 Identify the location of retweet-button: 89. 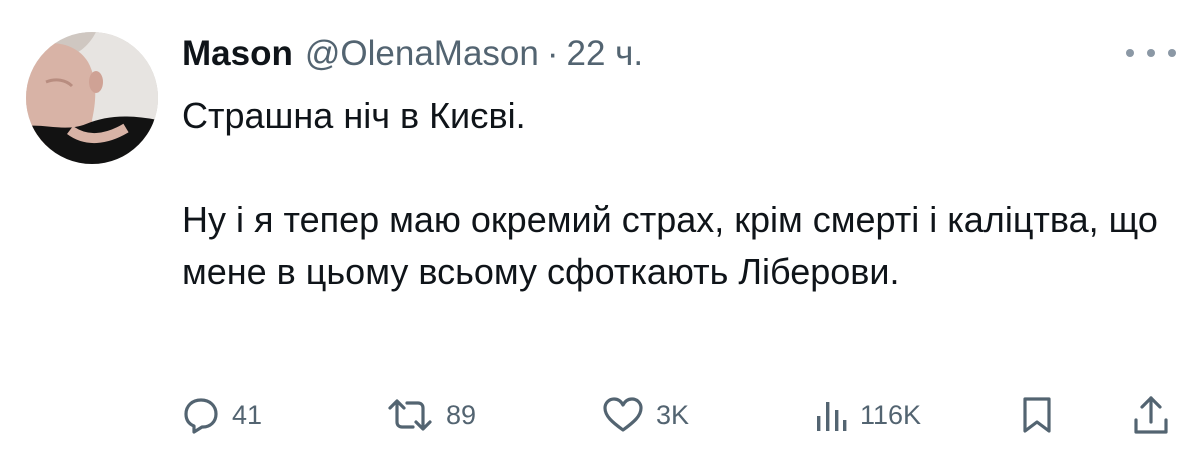
(431, 415).